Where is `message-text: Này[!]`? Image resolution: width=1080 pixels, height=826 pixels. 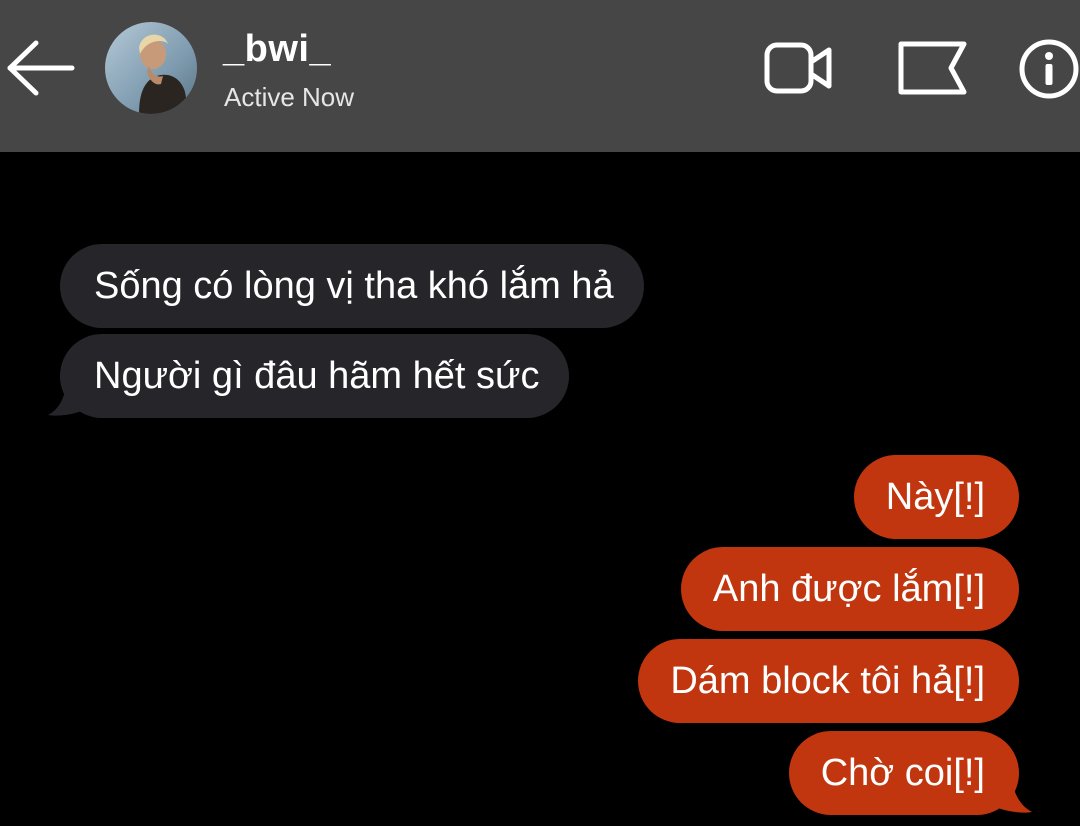
message-text: Này[!] is located at coordinates (935, 497).